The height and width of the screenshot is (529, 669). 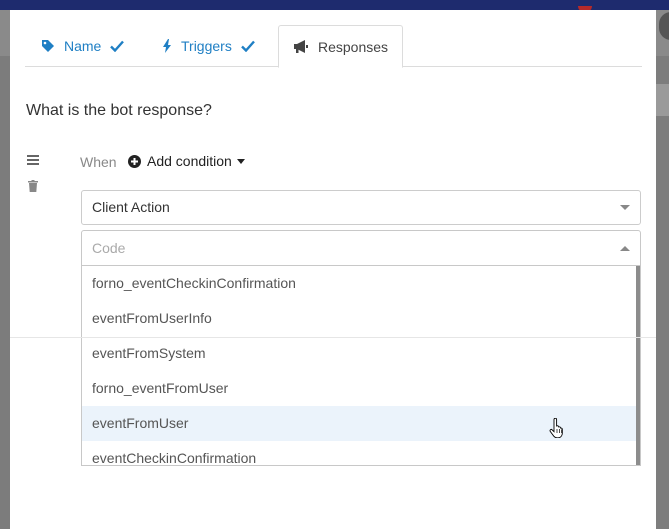 I want to click on code-search-input, so click(x=361, y=248).